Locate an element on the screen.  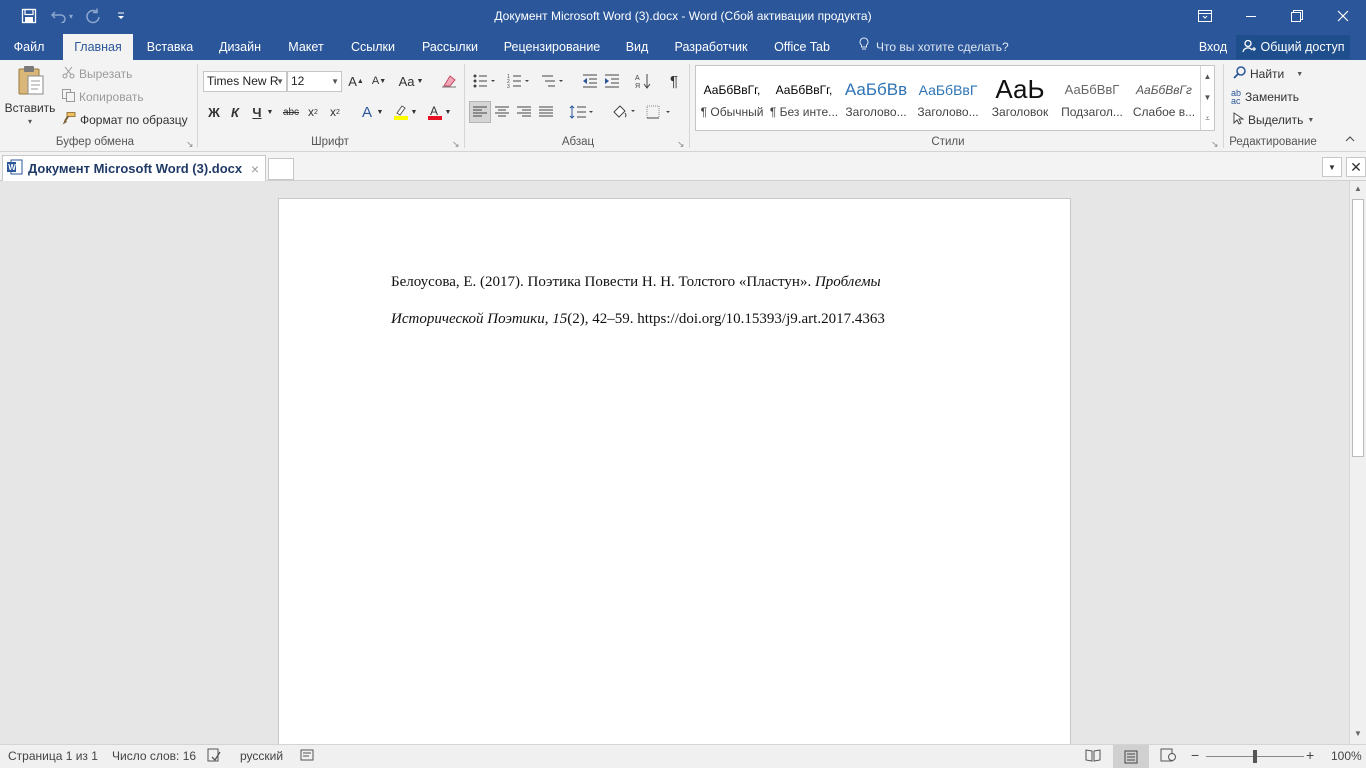
web-layout-icon is located at coordinates (1168, 756).